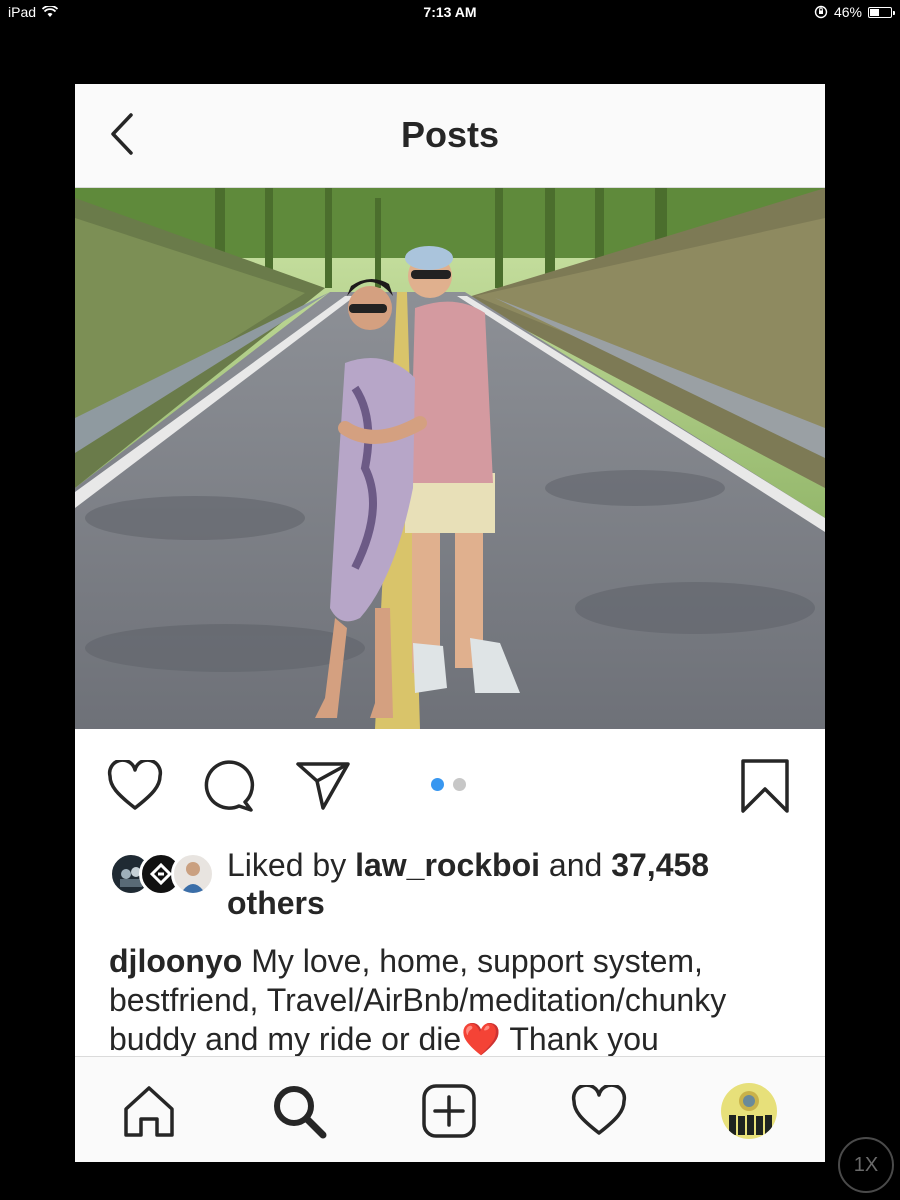  What do you see at coordinates (507, 884) in the screenshot?
I see `likes-text: Liked by law_rockboi and 37,458 others` at bounding box center [507, 884].